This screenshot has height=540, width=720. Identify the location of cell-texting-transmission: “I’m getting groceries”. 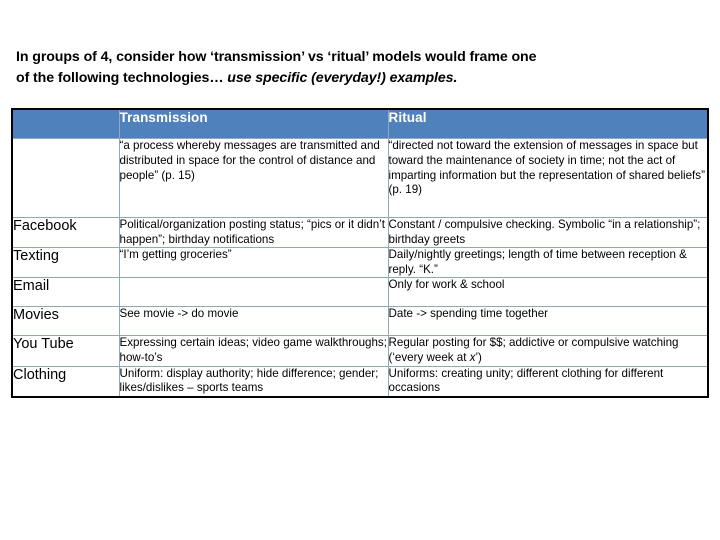
(253, 263).